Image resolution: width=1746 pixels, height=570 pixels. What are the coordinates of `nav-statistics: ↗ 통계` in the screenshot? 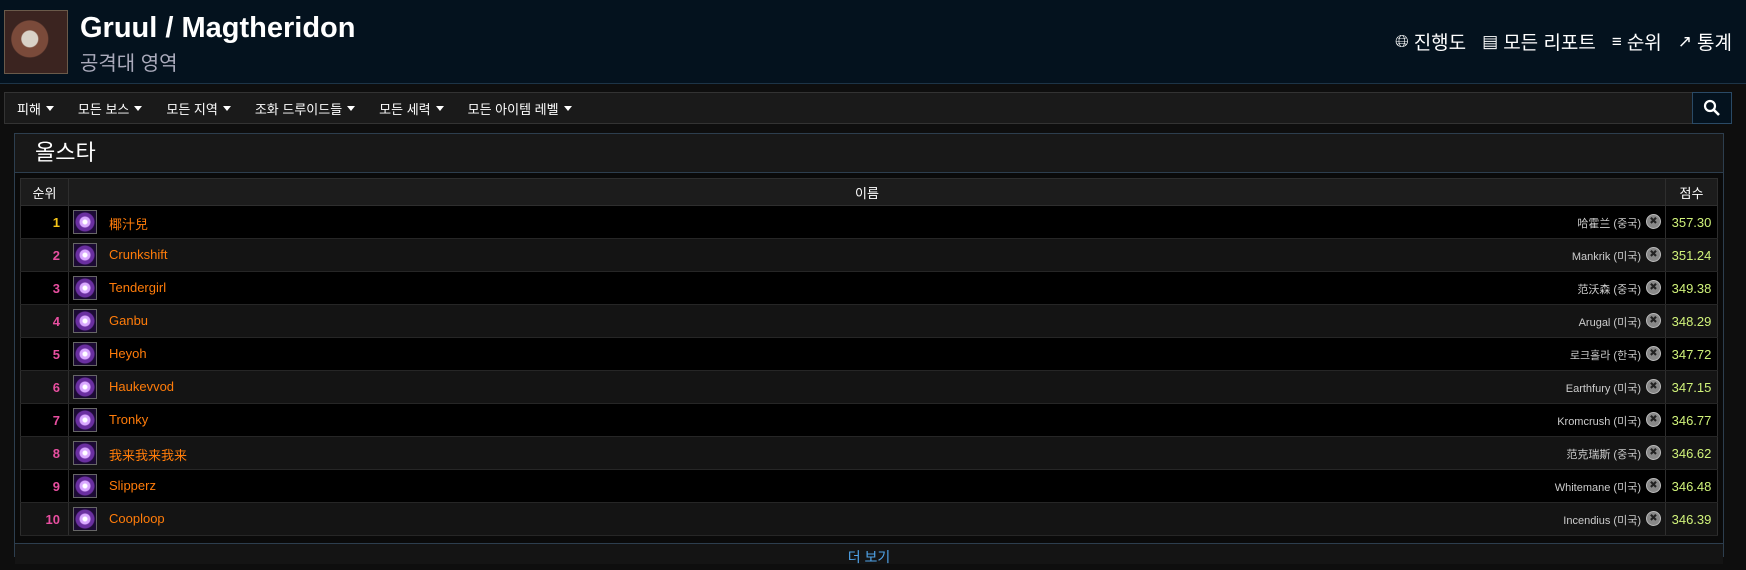 It's located at (1705, 41).